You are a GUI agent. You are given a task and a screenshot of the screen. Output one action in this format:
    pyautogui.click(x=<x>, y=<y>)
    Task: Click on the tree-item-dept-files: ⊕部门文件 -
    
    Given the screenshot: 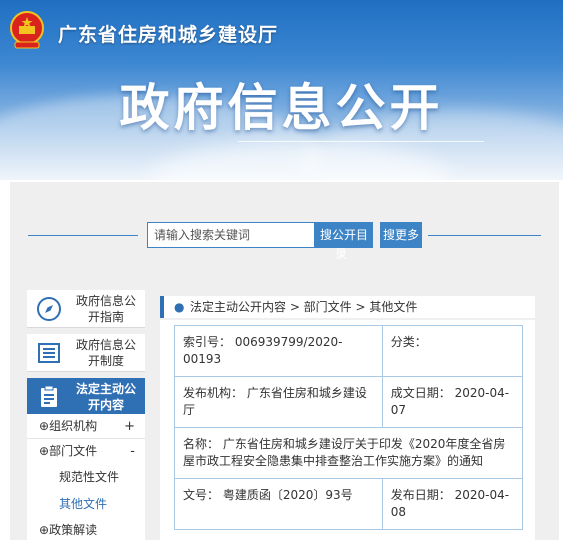 What is the action you would take?
    pyautogui.click(x=86, y=451)
    